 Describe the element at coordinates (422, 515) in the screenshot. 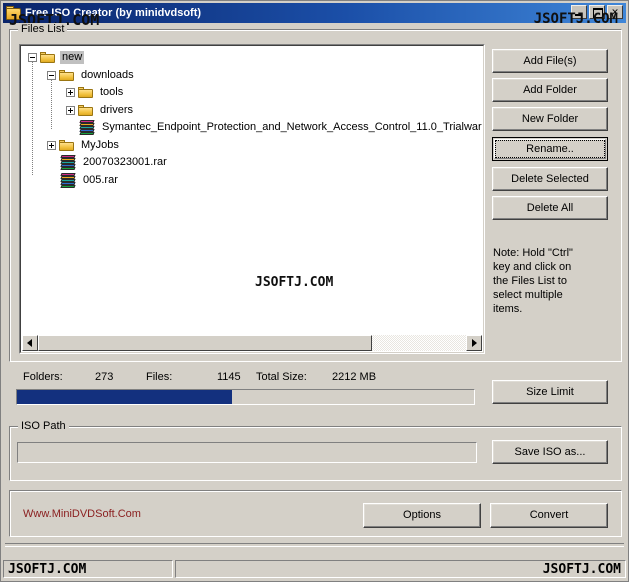

I see `options-button: Options` at that location.